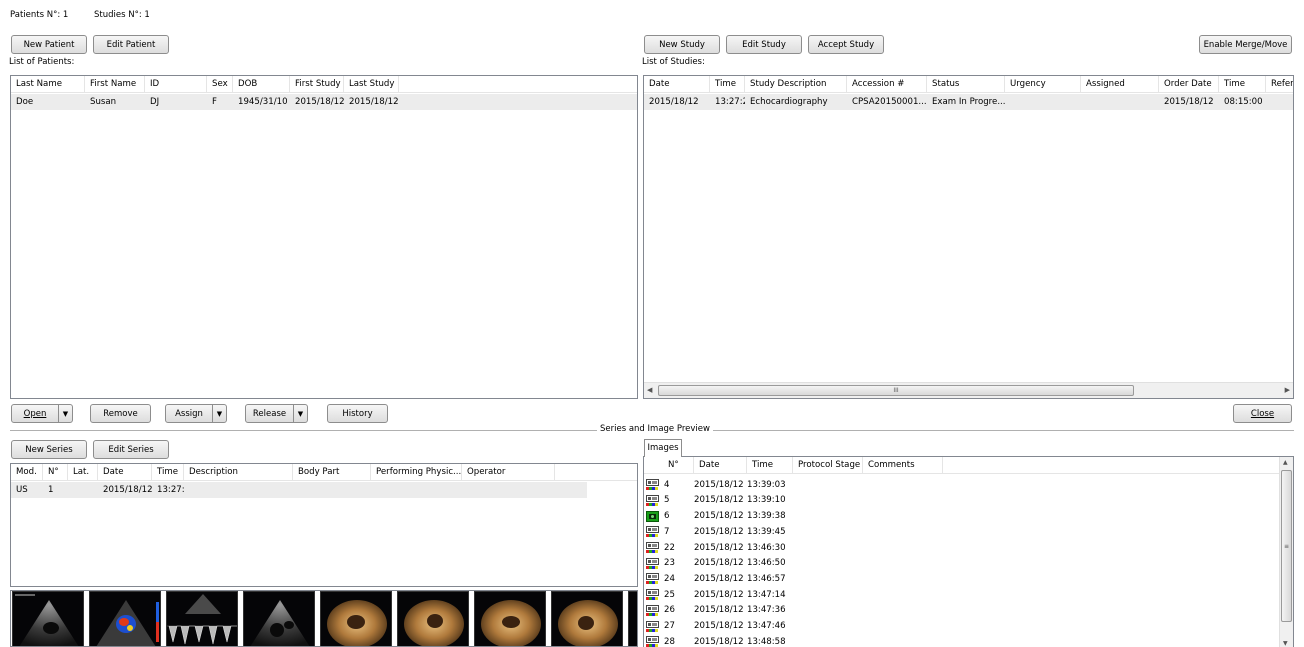 The height and width of the screenshot is (647, 1304). I want to click on horizontal-scrollbar: ◀ III ▶, so click(968, 390).